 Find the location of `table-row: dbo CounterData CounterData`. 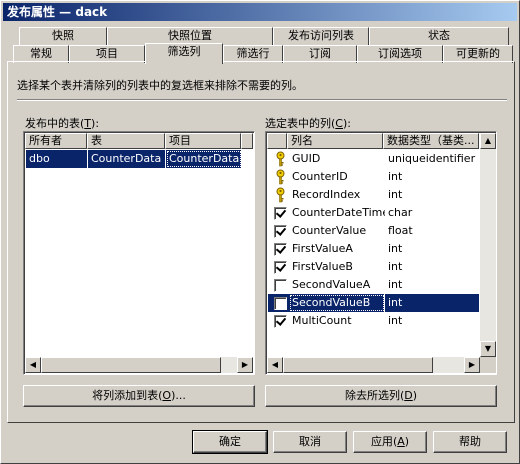

table-row: dbo CounterData CounterData is located at coordinates (134, 159).